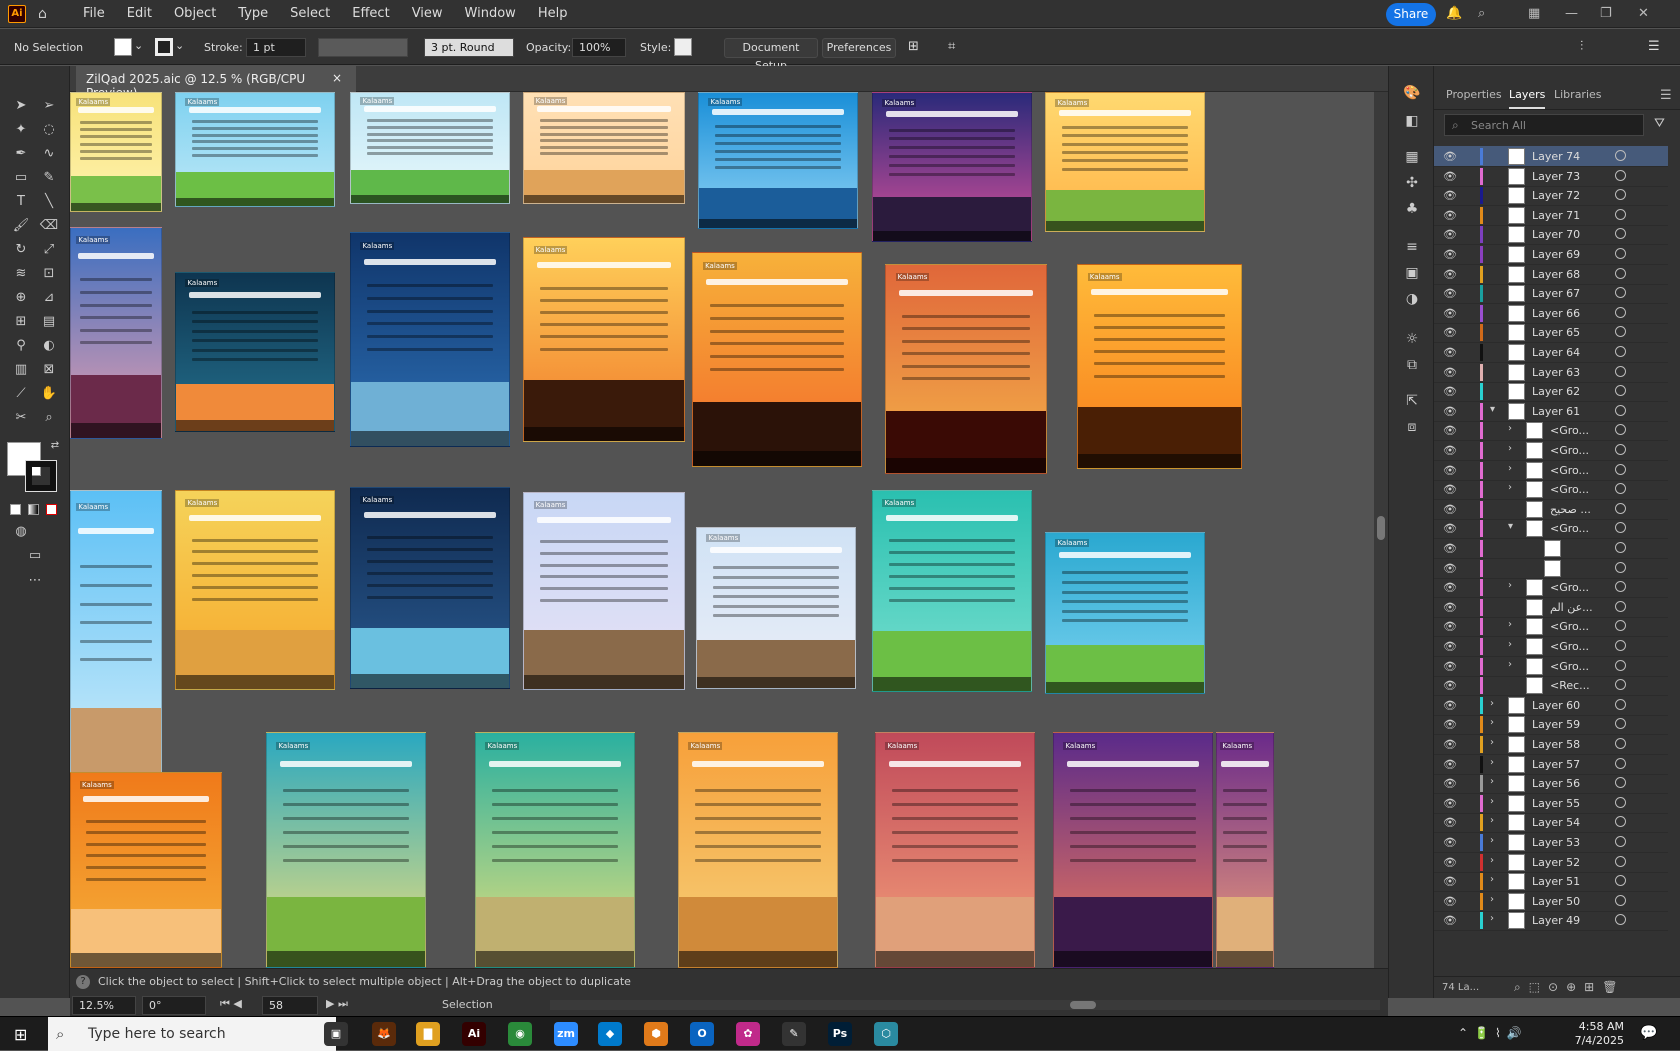 The height and width of the screenshot is (1051, 1680). What do you see at coordinates (566, 1034) in the screenshot?
I see `taskbar-app-icon: zm` at bounding box center [566, 1034].